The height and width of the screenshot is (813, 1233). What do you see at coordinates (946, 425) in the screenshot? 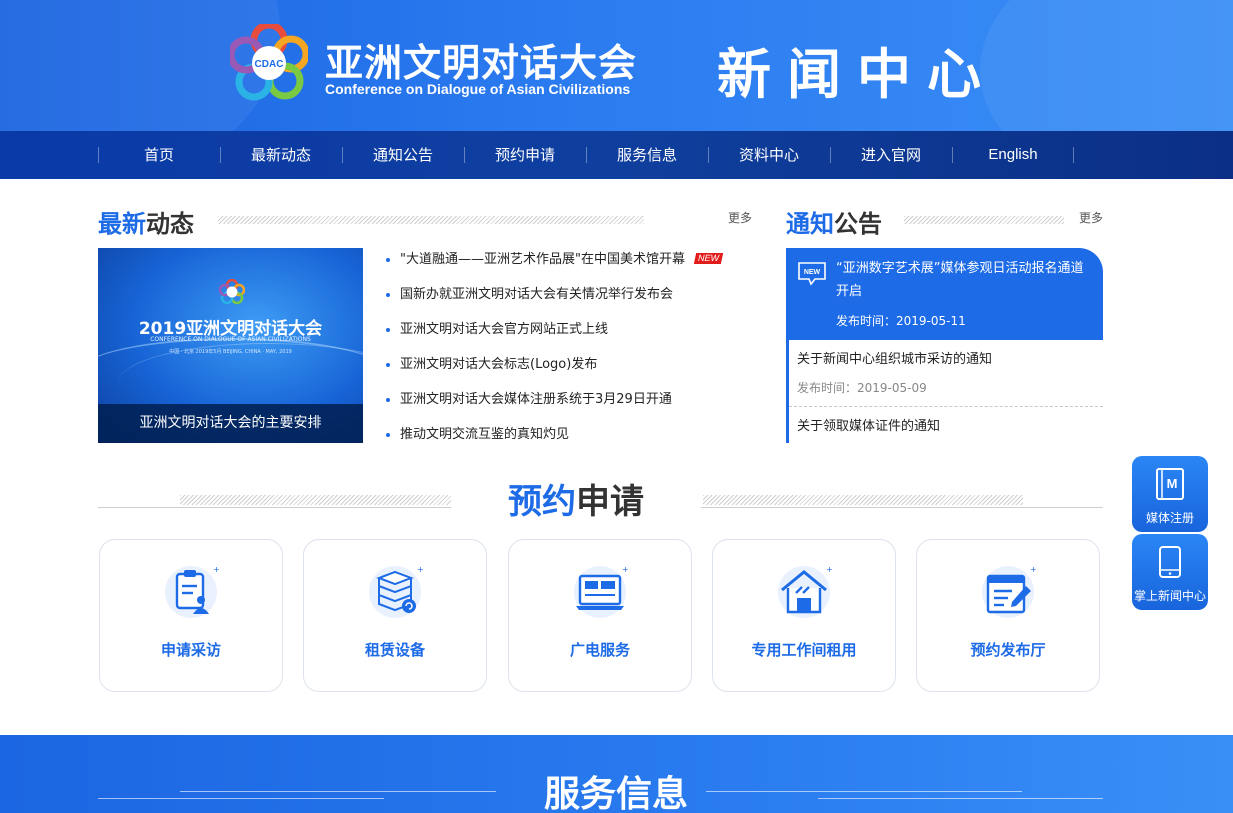
I see `list-item: 关于领取媒体证件的通知` at bounding box center [946, 425].